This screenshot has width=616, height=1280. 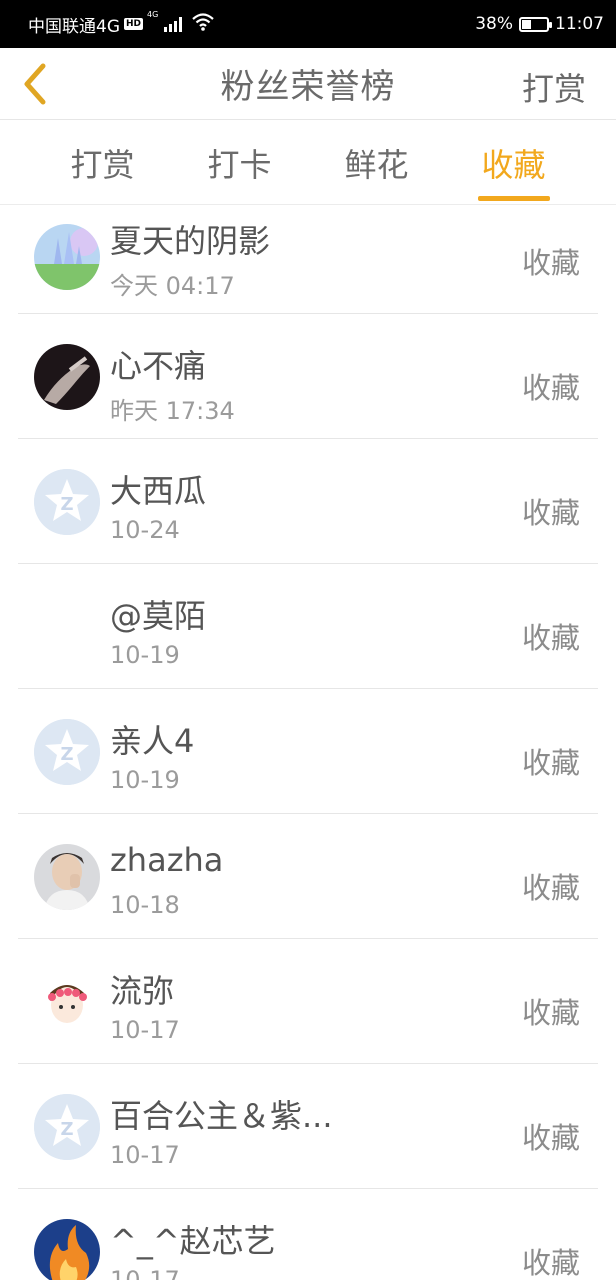 I want to click on list-item: Z 百合公主＆紫... 10-17 收藏, so click(x=308, y=1127).